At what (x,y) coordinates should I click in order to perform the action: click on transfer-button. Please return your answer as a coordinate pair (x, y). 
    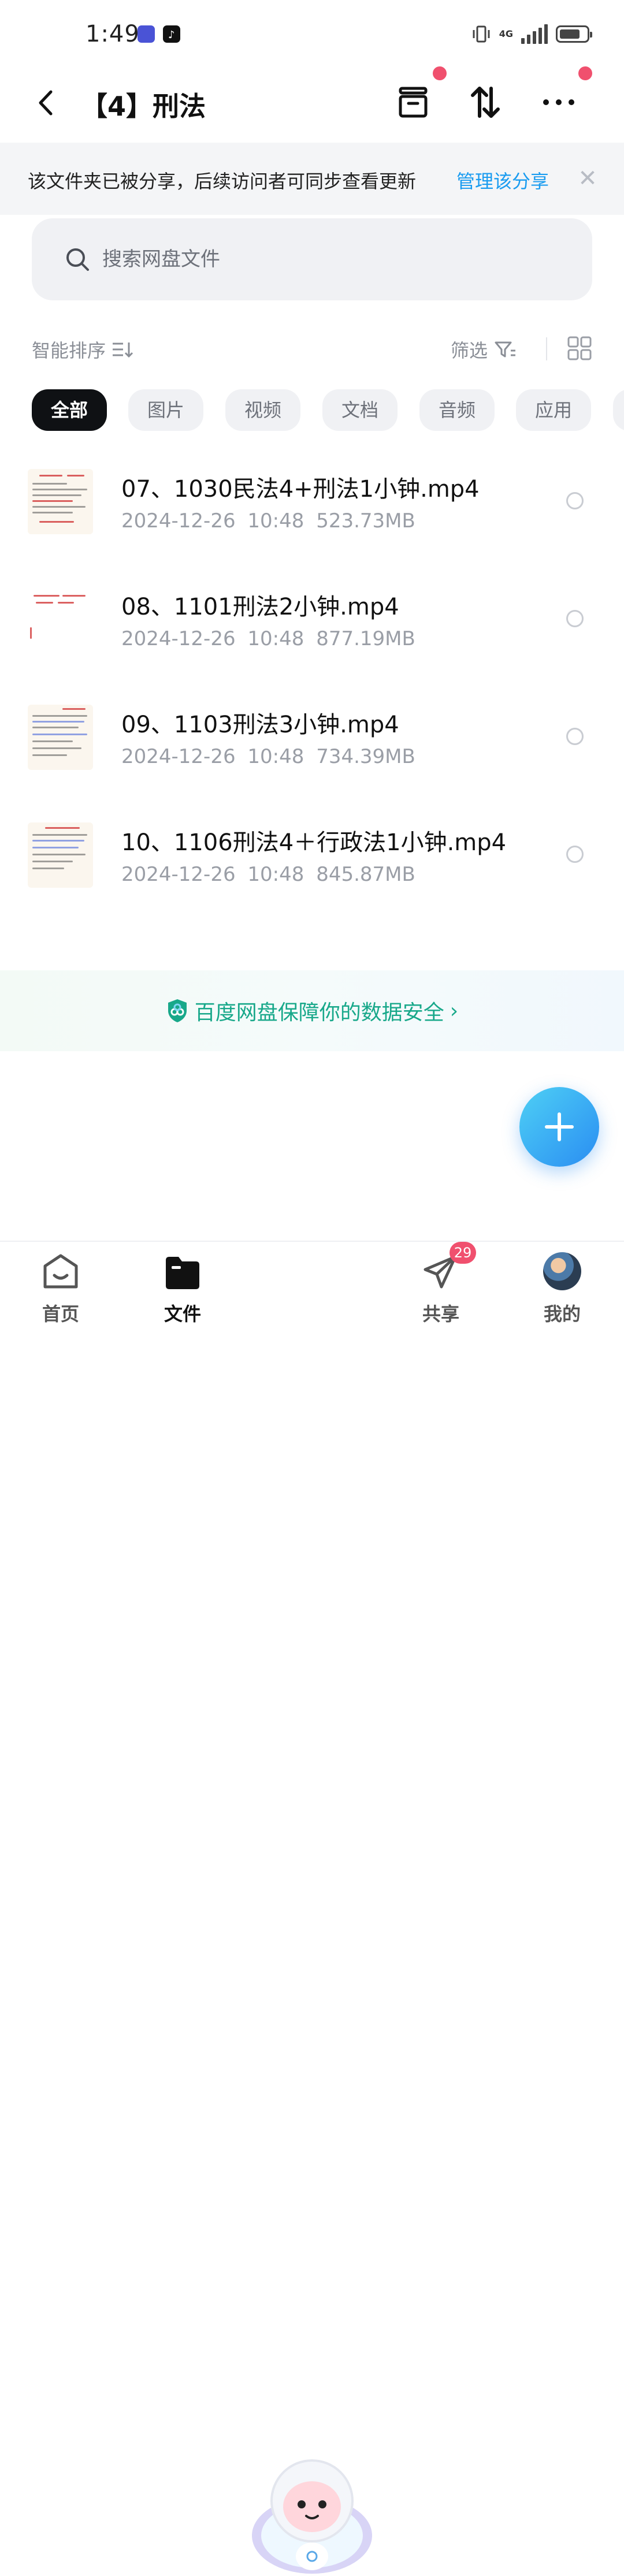
    Looking at the image, I should click on (485, 102).